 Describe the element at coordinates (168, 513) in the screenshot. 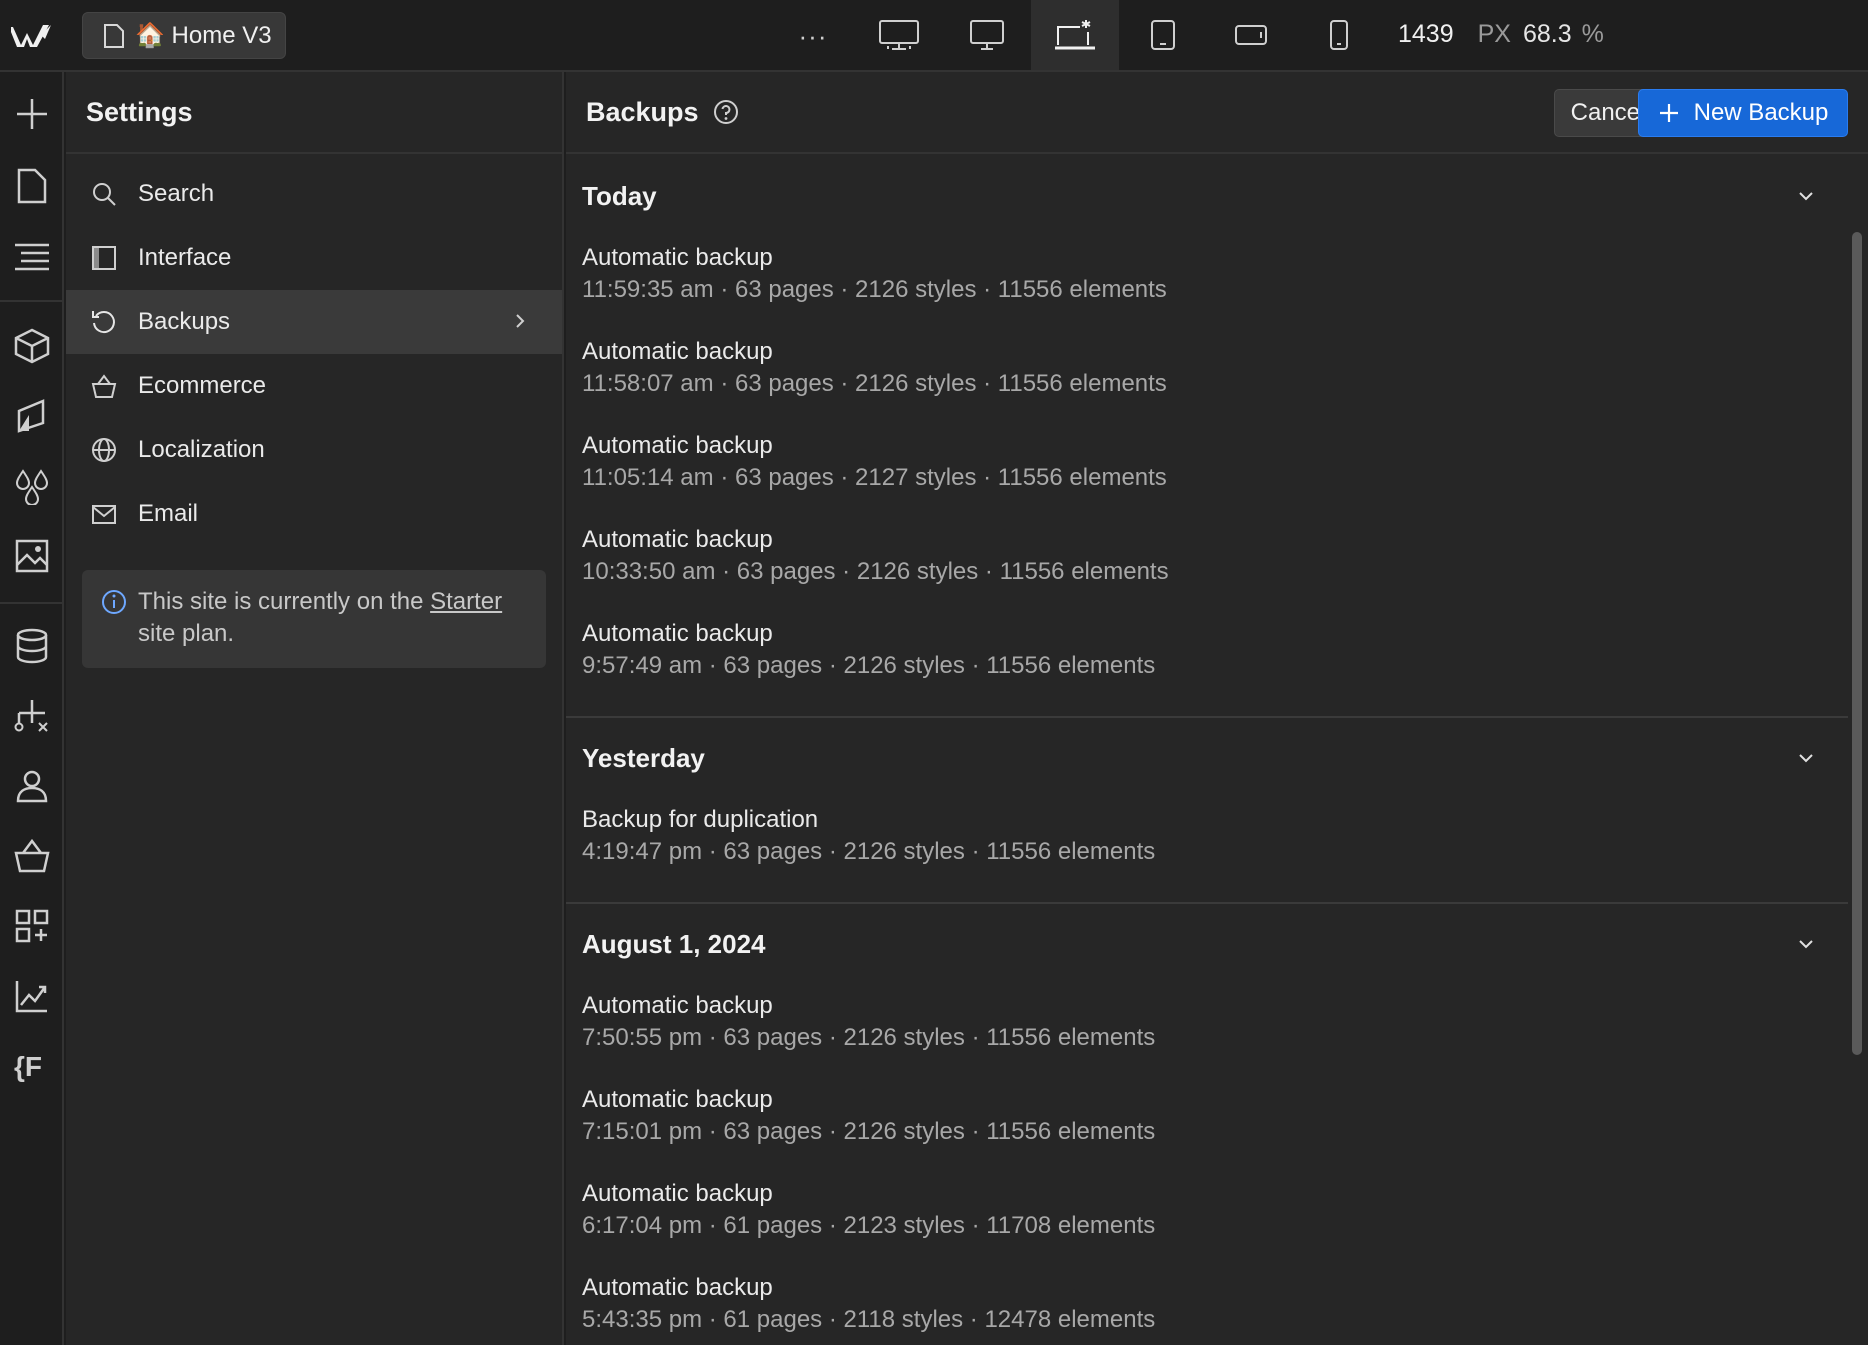

I see `settings-nav-label: Email` at that location.